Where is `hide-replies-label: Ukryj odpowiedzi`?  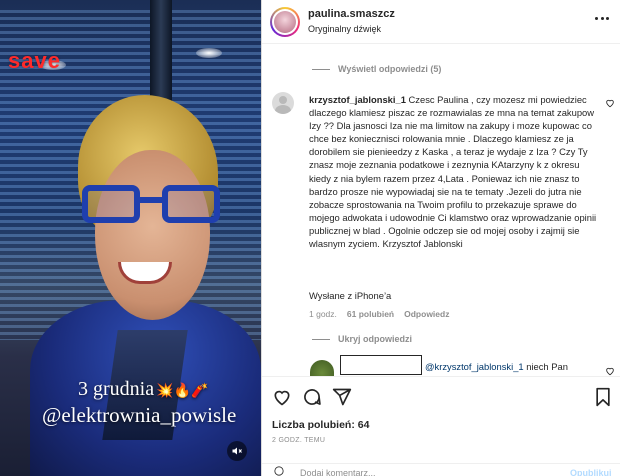 hide-replies-label: Ukryj odpowiedzi is located at coordinates (375, 339).